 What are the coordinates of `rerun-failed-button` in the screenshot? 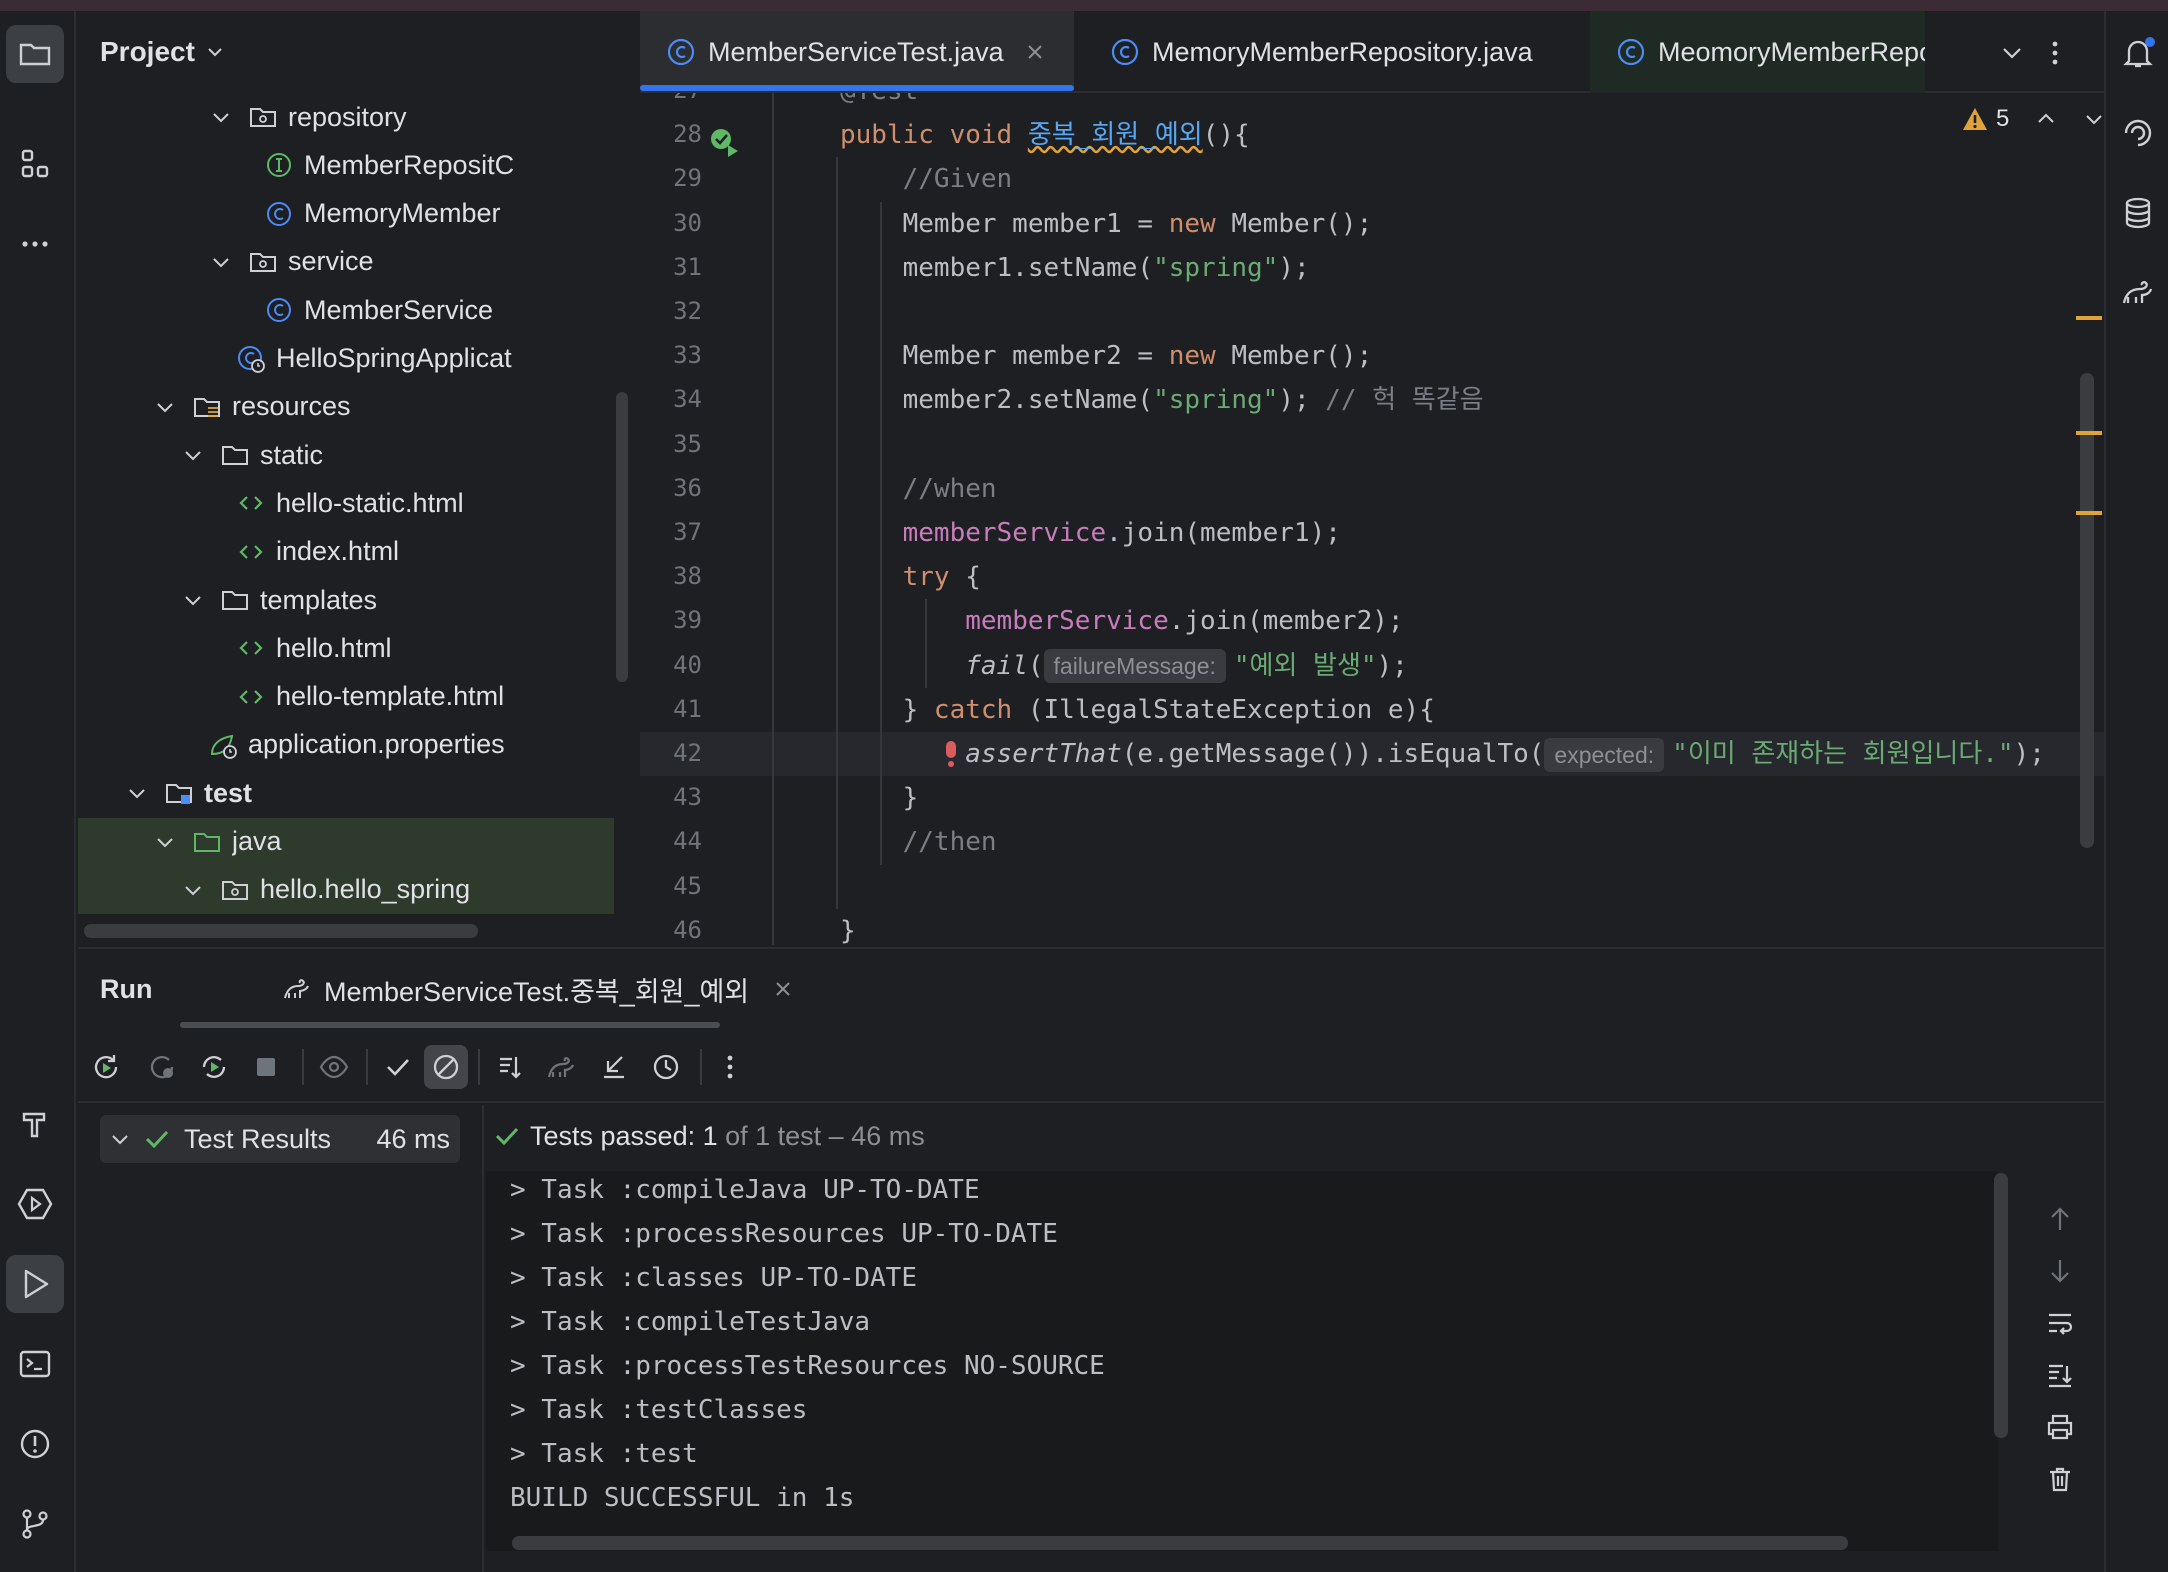 It's located at (162, 1067).